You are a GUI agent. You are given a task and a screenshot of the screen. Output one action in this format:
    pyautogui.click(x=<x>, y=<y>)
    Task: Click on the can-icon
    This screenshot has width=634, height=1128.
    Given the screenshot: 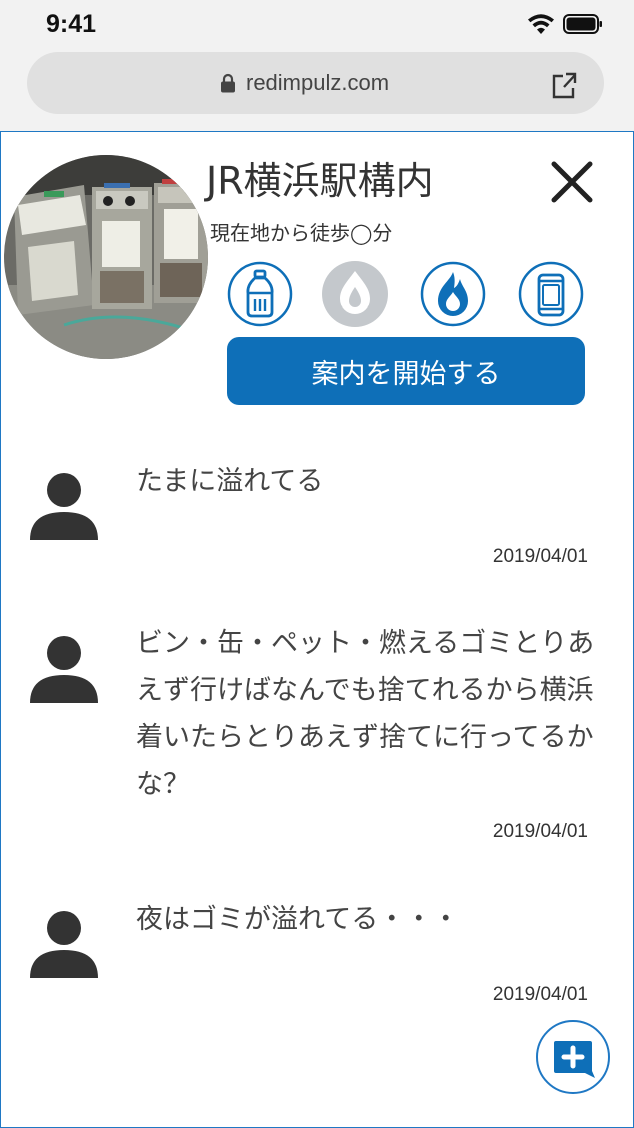 What is the action you would take?
    pyautogui.click(x=551, y=294)
    